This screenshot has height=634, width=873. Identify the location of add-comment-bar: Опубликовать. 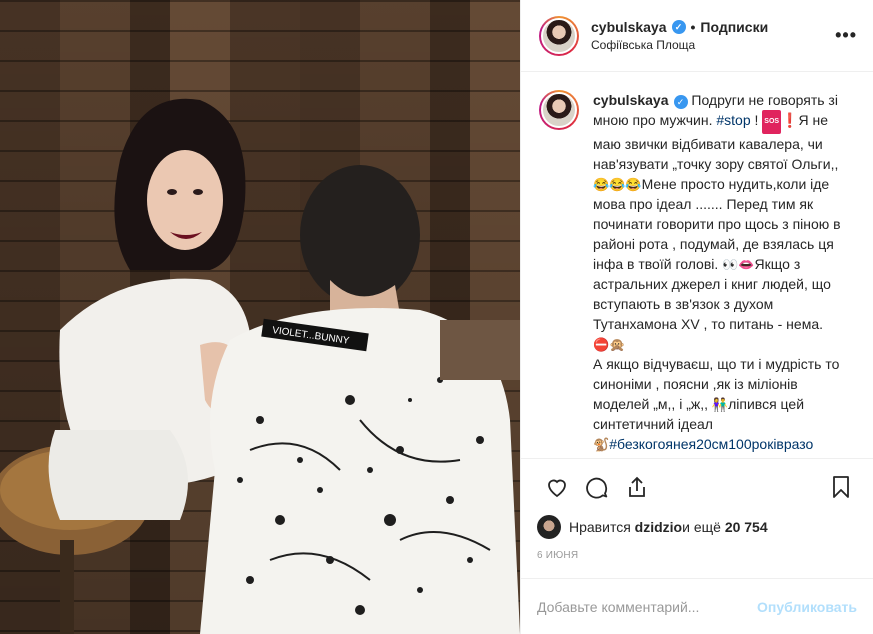
(697, 606).